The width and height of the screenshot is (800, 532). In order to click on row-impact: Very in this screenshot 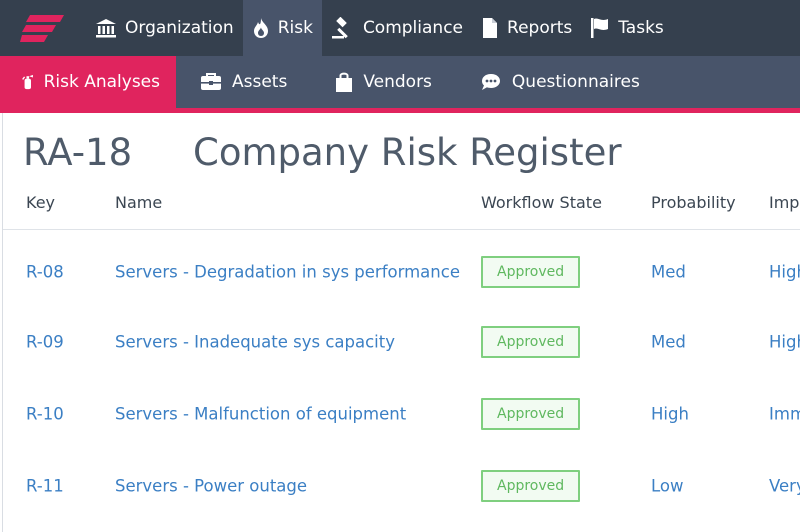, I will do `click(784, 486)`.